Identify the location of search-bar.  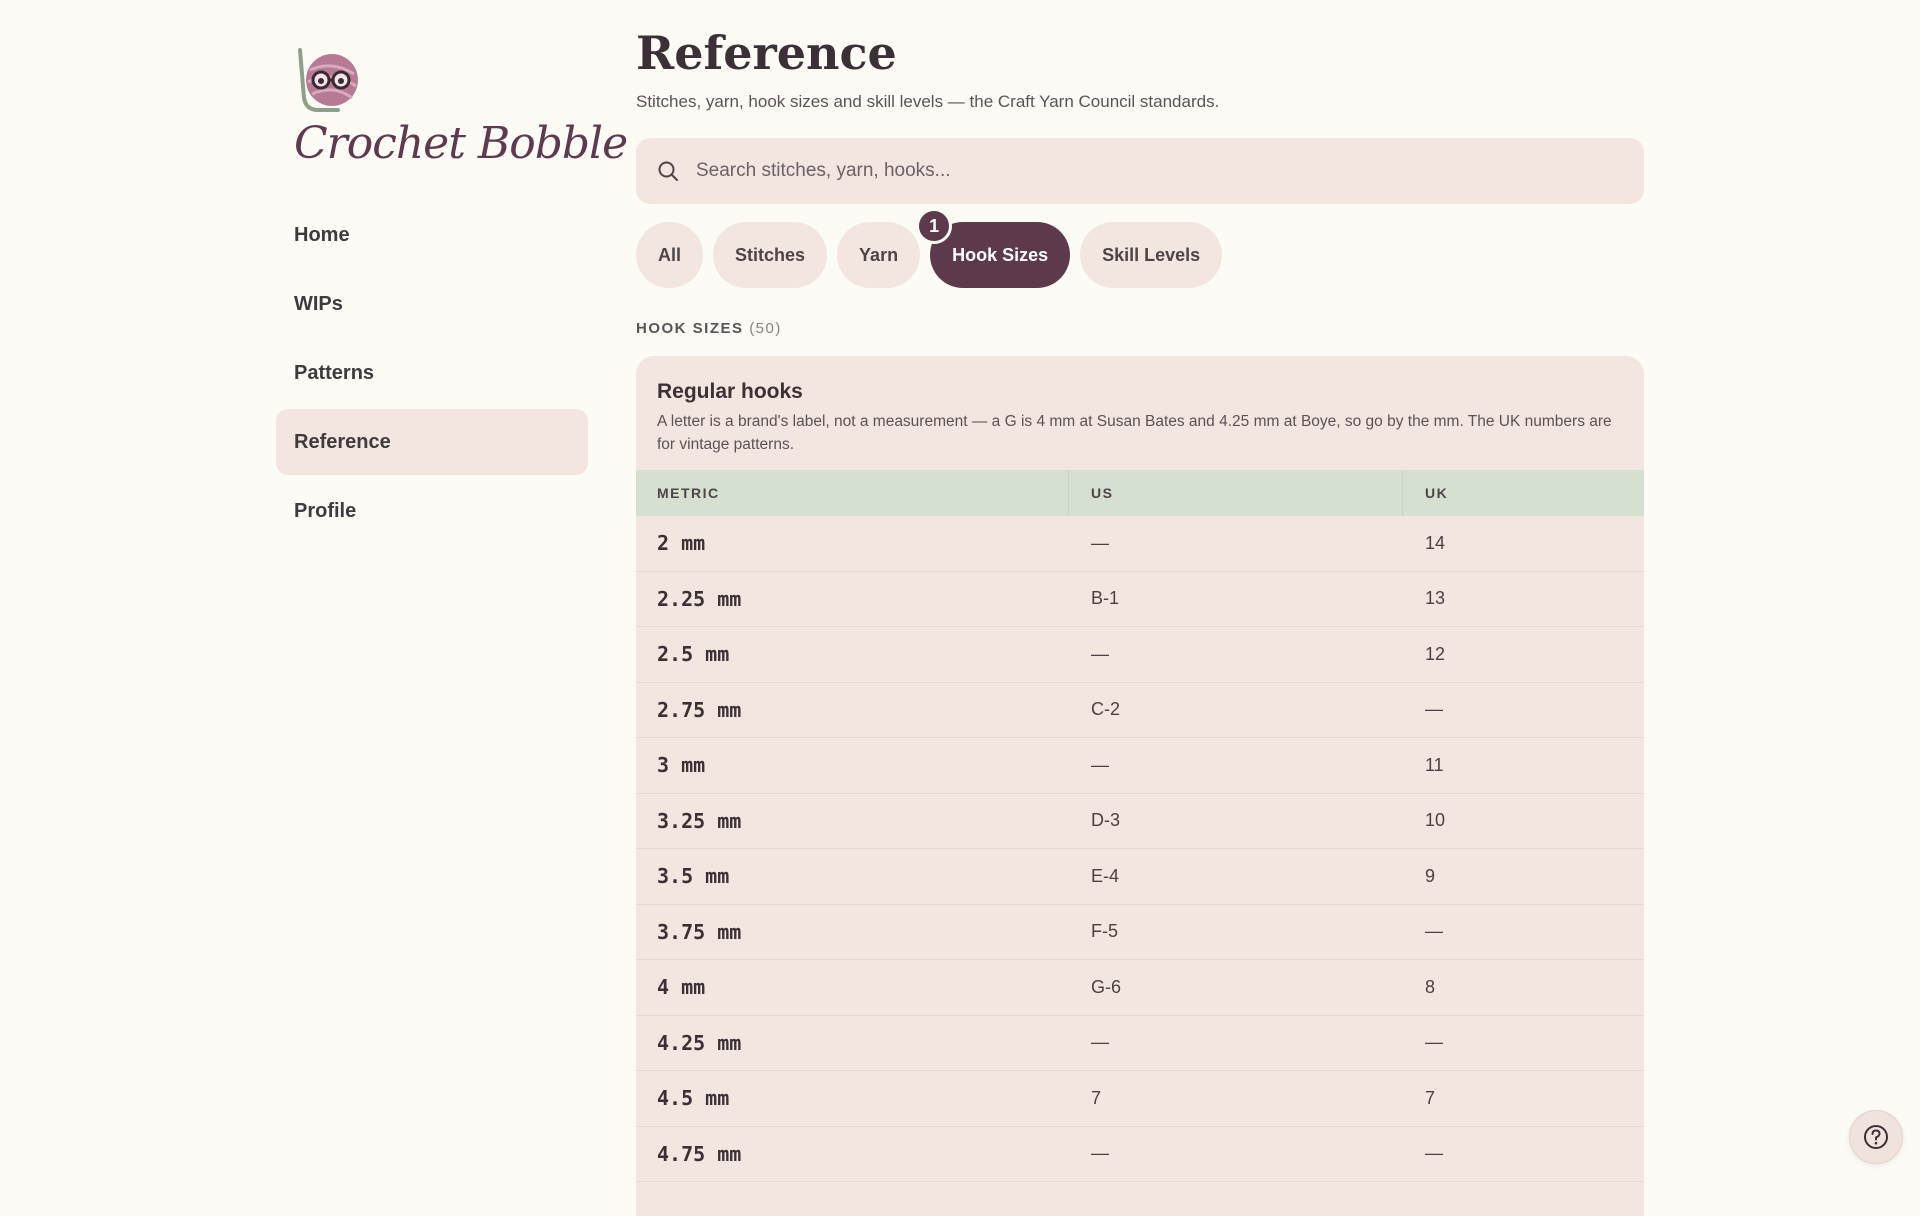
(1140, 171).